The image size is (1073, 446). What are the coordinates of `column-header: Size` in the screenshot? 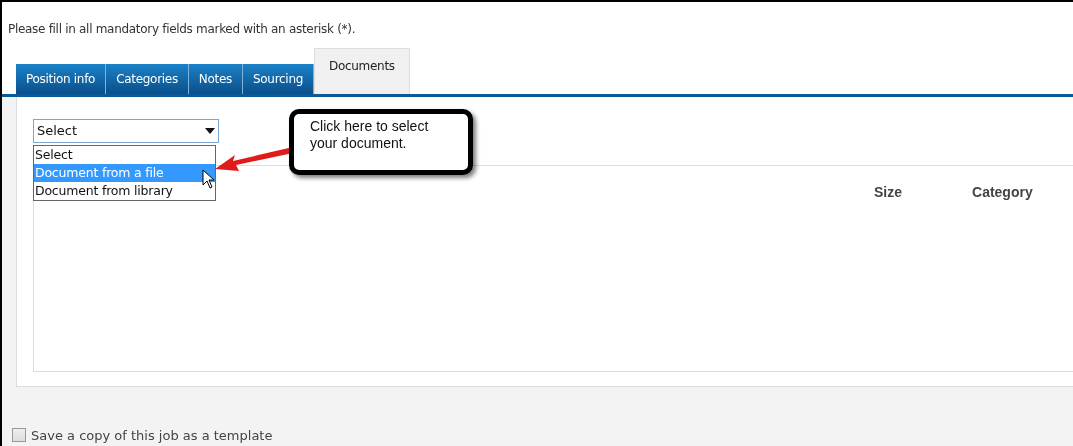 It's located at (888, 192).